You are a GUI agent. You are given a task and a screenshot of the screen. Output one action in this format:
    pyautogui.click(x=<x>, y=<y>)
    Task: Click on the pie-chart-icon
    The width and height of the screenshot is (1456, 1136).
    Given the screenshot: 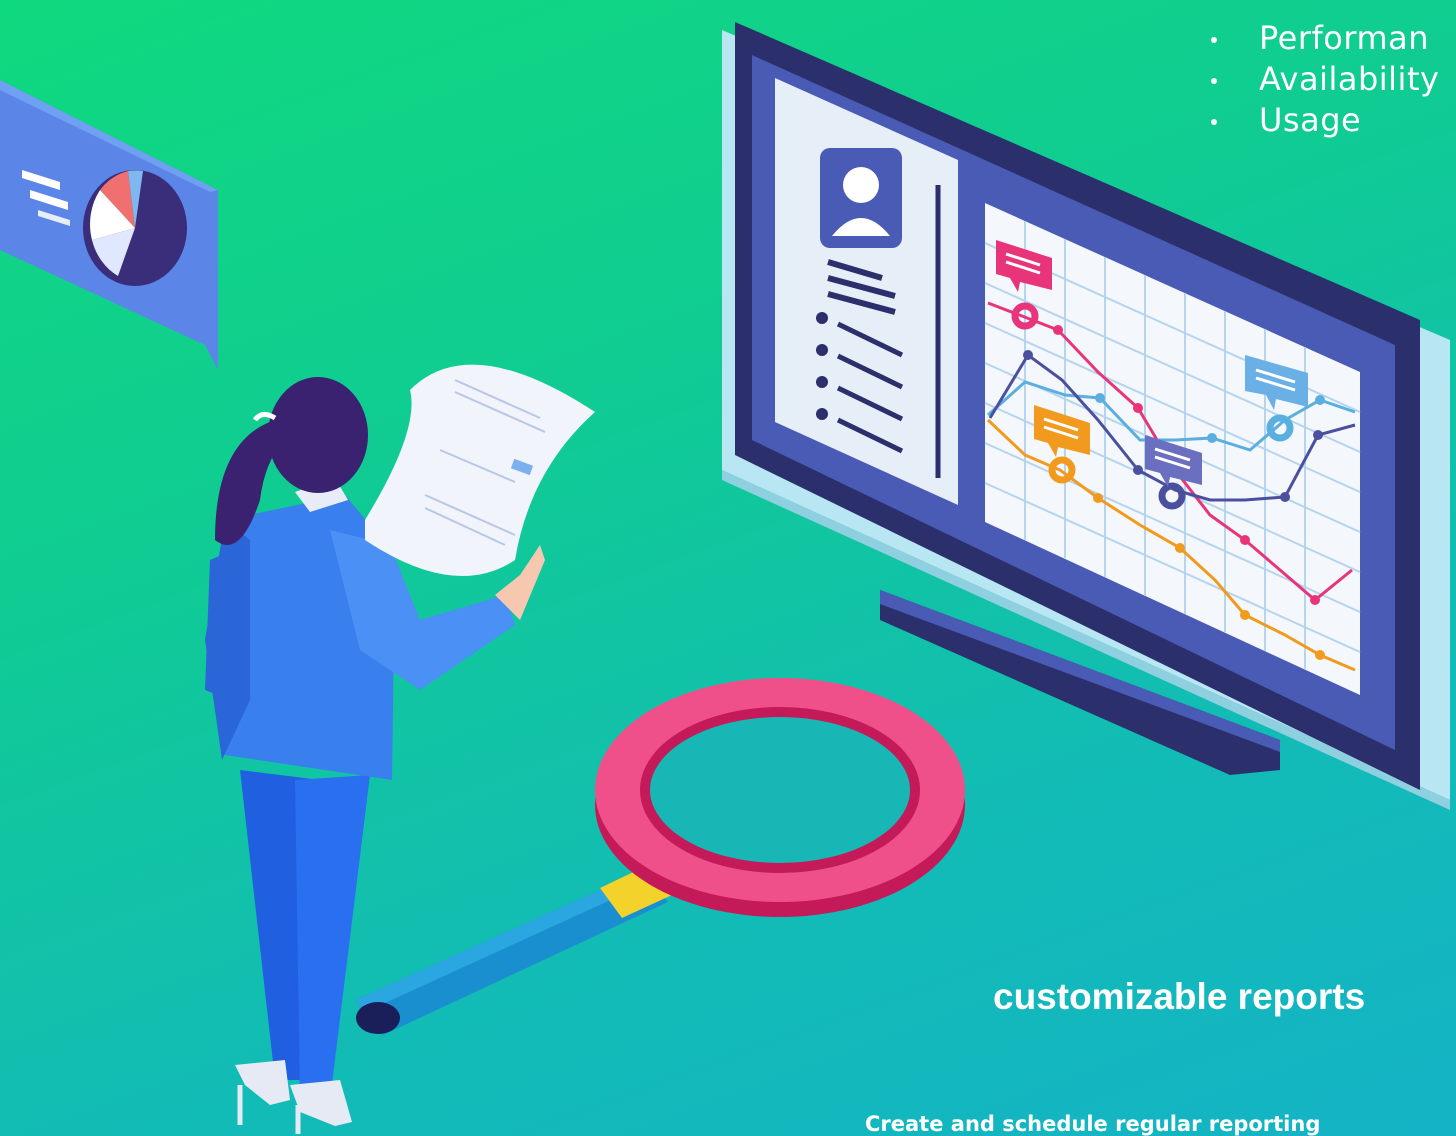 What is the action you would take?
    pyautogui.click(x=135, y=228)
    